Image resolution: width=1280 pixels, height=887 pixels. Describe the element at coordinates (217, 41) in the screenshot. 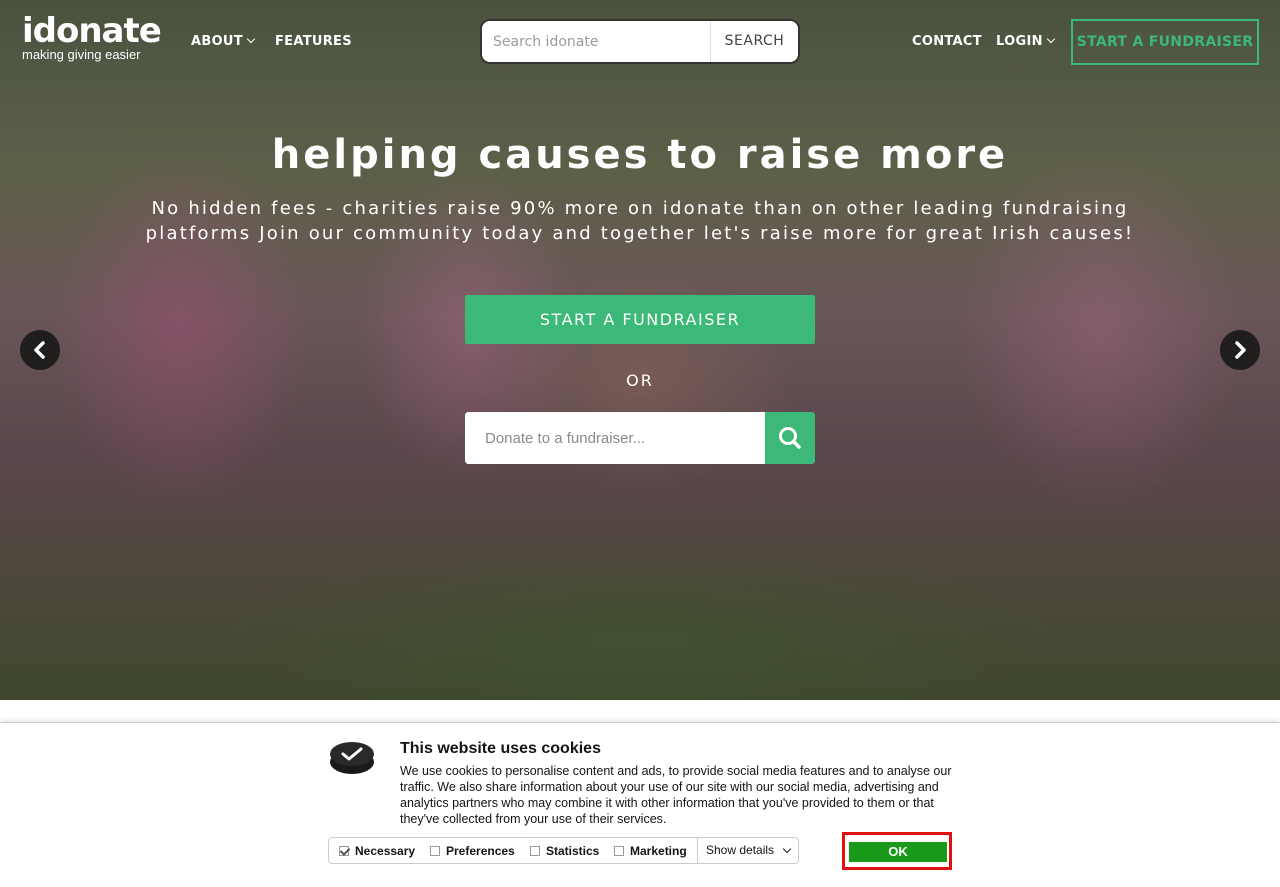

I see `nav-about-label: ABOUT` at that location.